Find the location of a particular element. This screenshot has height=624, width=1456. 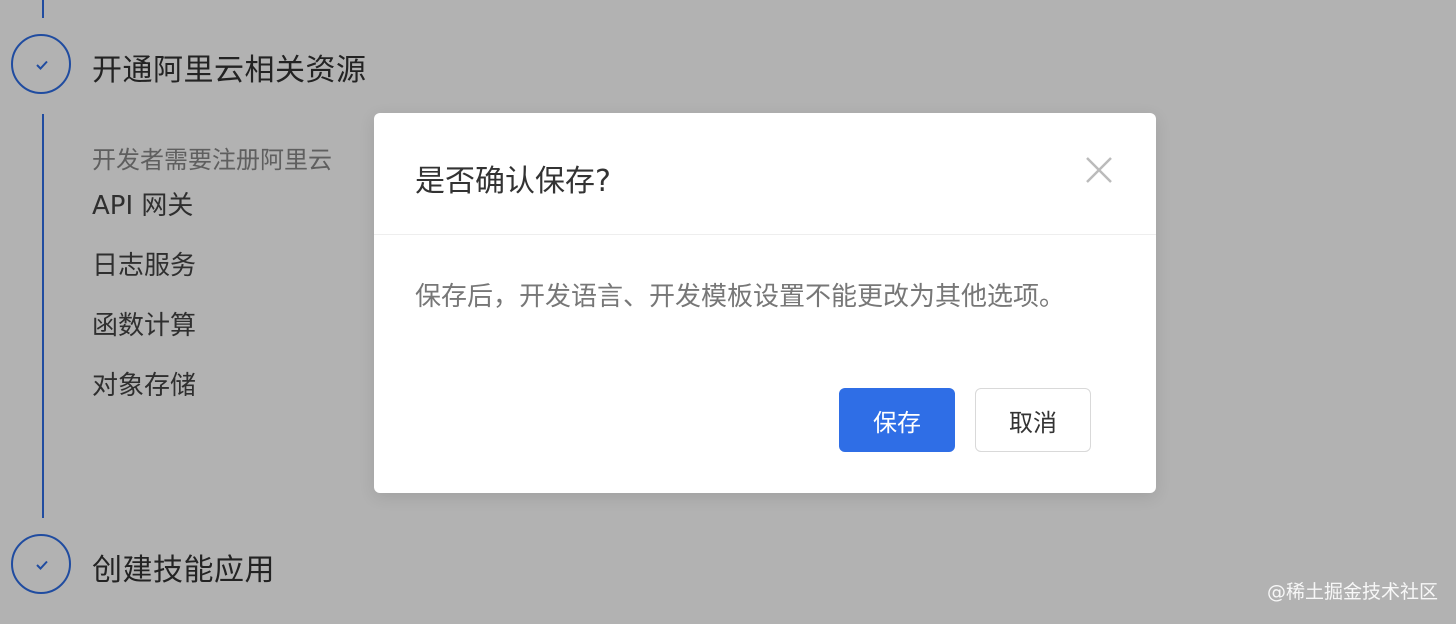

dialog-message: 保存后，开发语言、开发模板设置不能更改为其他选项。 is located at coordinates (740, 297).